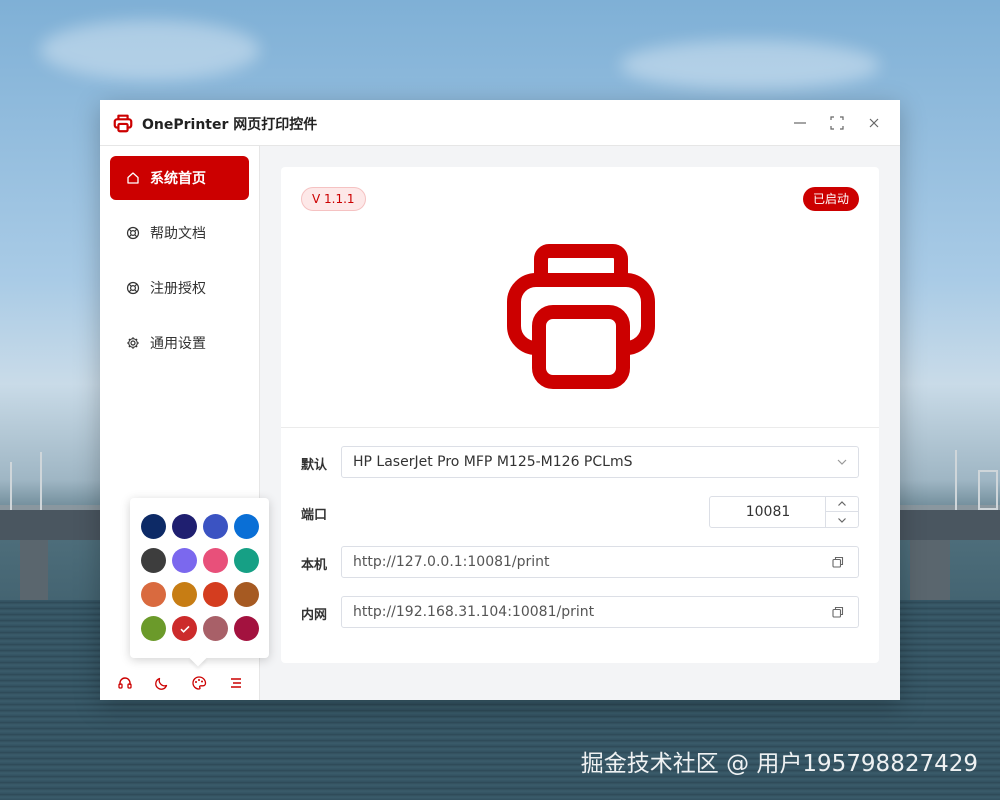  I want to click on minimize-button, so click(800, 123).